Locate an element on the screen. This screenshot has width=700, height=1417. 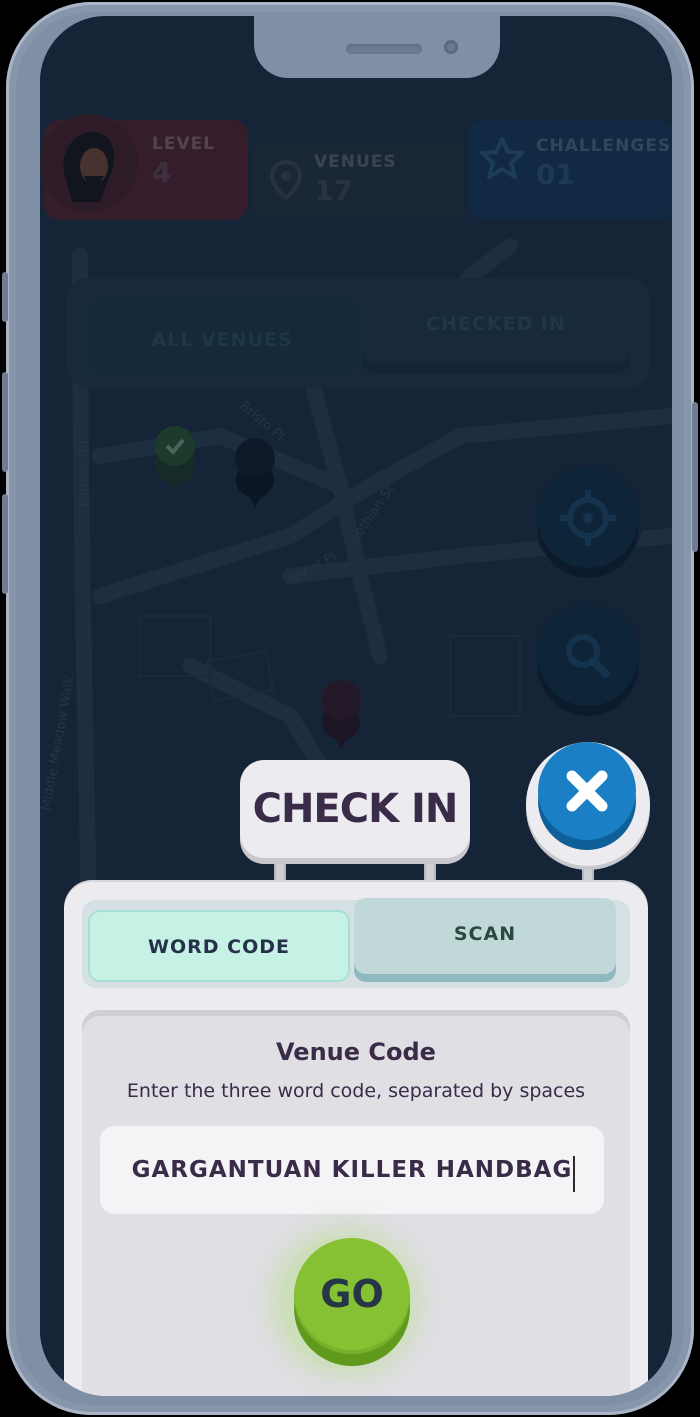
mute-switch is located at coordinates (5, 297).